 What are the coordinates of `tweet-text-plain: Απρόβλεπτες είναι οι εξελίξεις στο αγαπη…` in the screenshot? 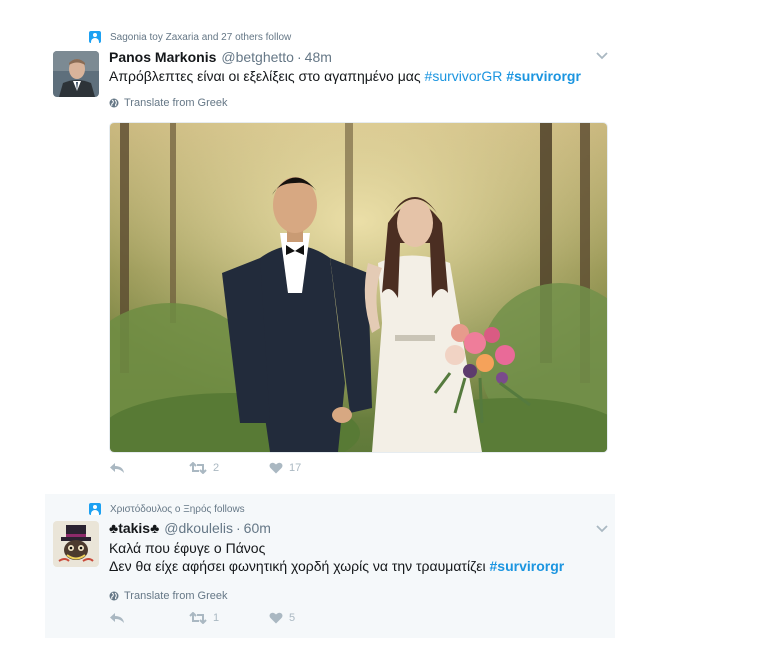 It's located at (267, 76).